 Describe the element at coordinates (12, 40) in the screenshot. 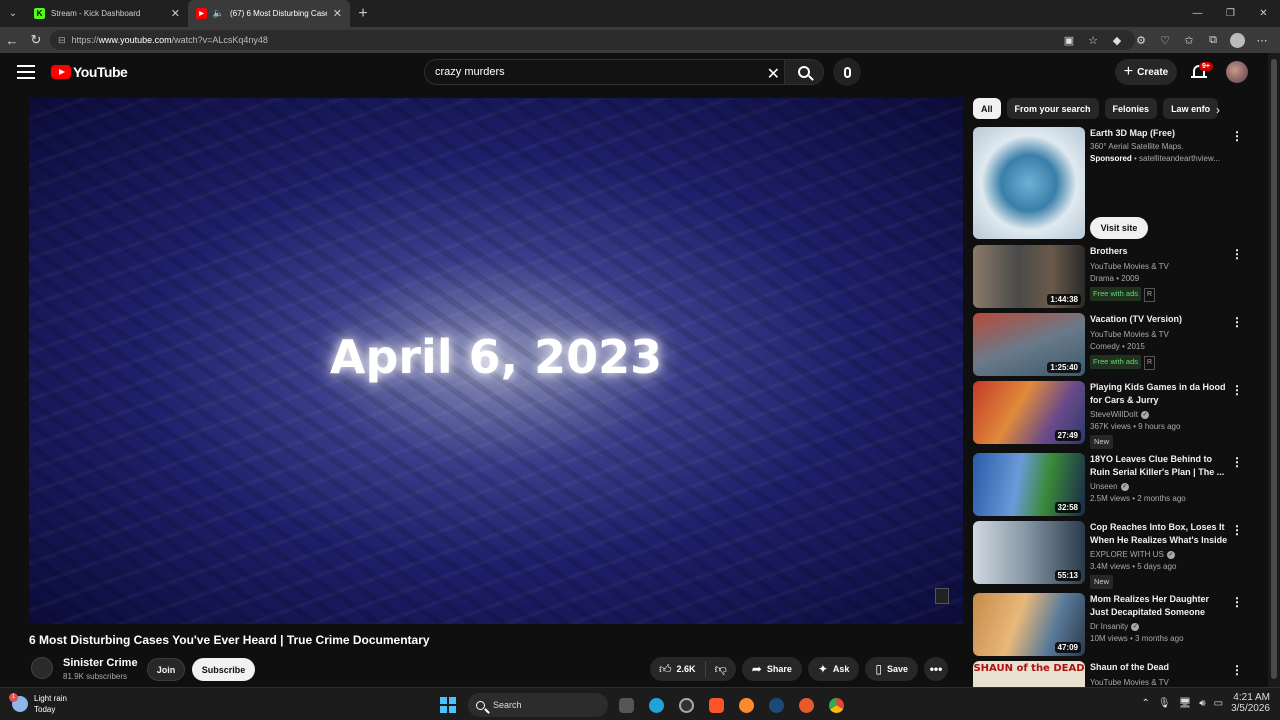

I see `back-icon: ←` at that location.